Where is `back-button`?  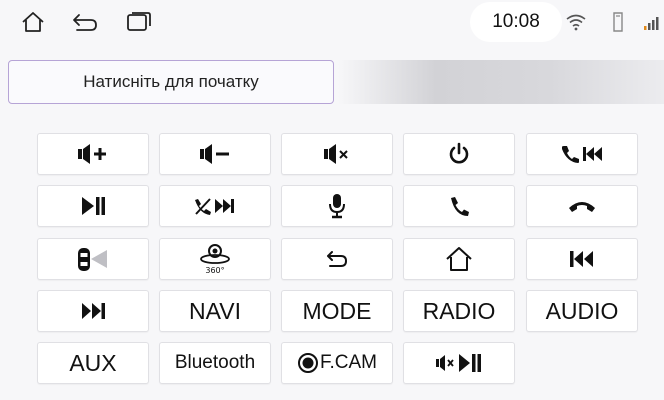
back-button is located at coordinates (337, 259).